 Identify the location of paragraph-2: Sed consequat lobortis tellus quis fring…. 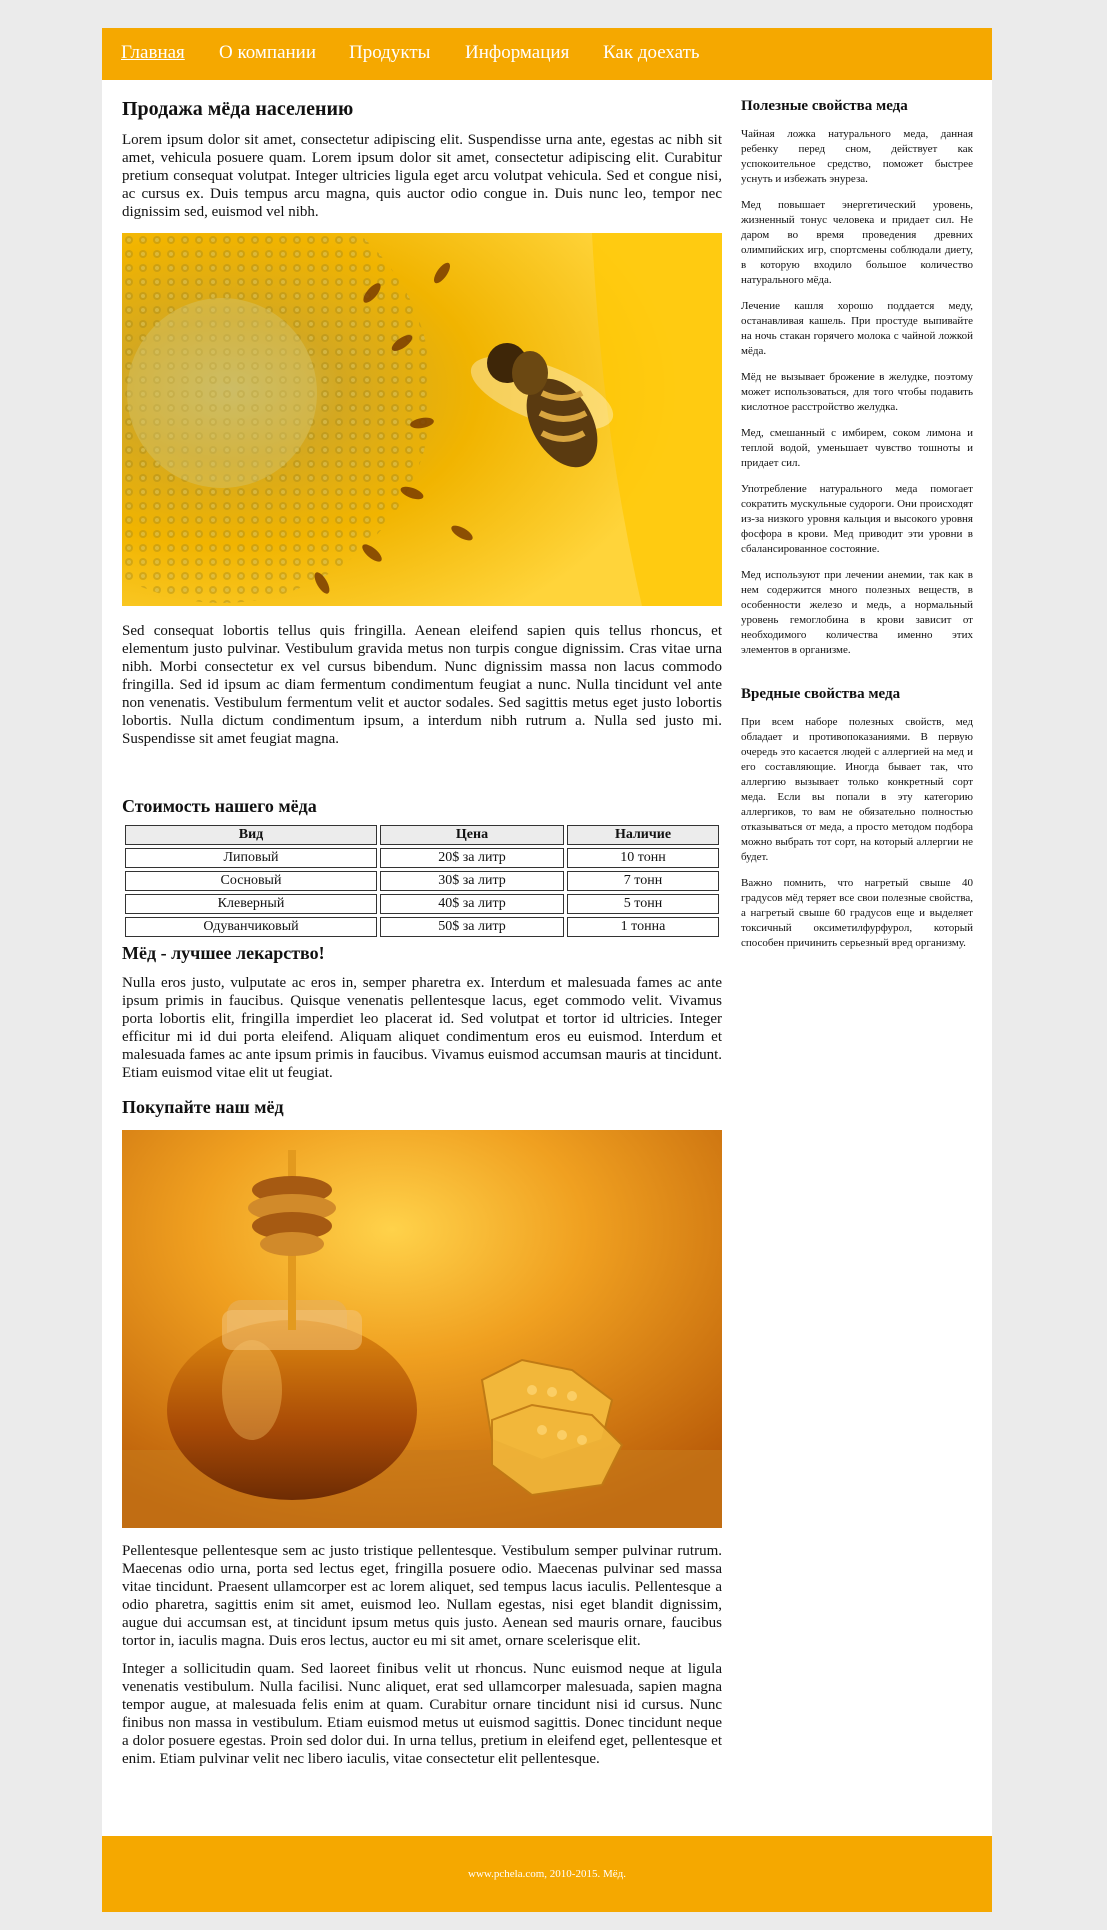
(422, 685).